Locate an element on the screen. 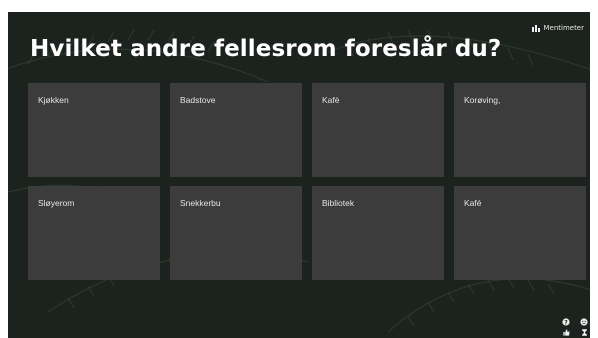 Image resolution: width=598 pixels, height=338 pixels. thumbs-up-icon is located at coordinates (566, 332).